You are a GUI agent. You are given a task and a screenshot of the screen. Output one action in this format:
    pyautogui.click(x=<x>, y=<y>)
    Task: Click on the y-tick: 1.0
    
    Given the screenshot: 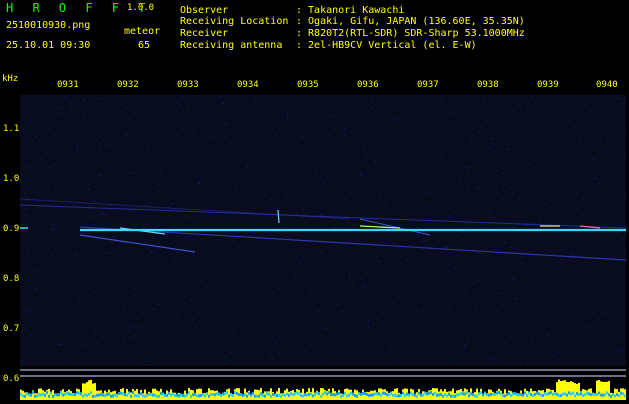 What is the action you would take?
    pyautogui.click(x=11, y=179)
    